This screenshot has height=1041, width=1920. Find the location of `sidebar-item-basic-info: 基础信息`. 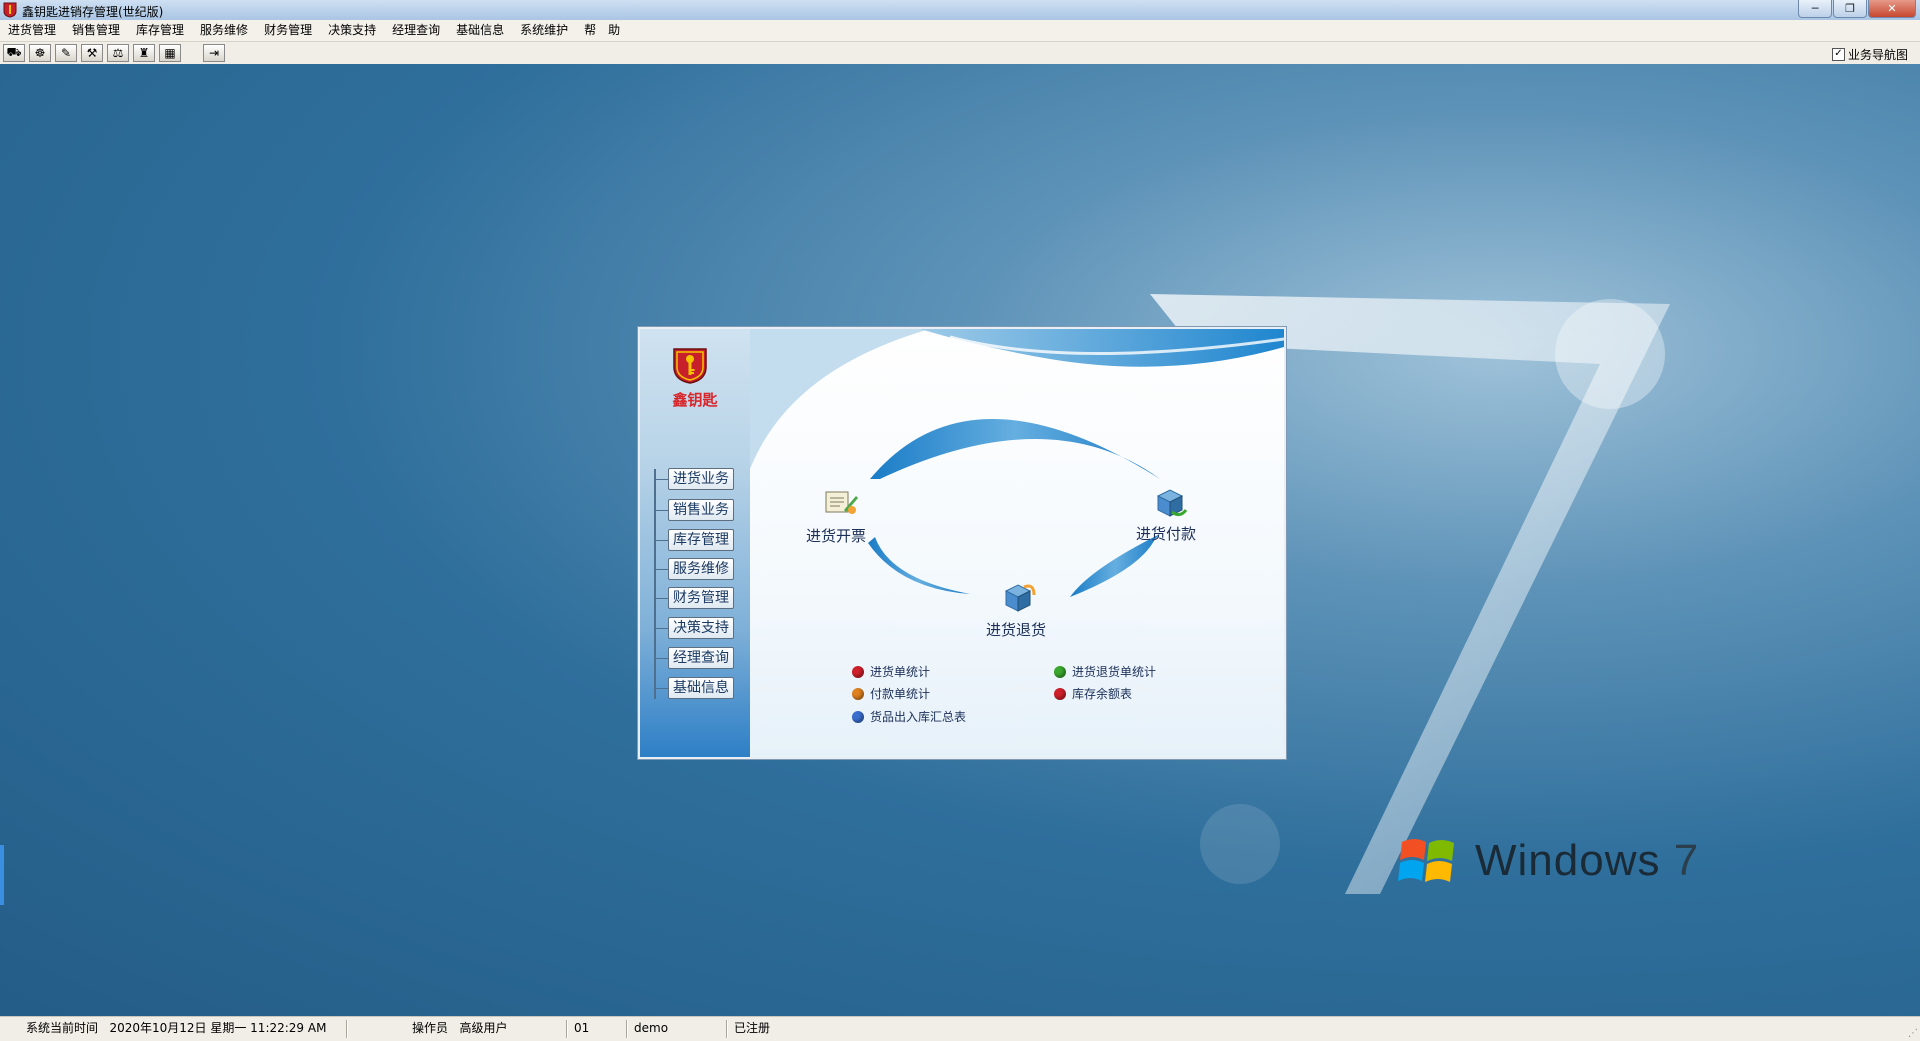

sidebar-item-basic-info: 基础信息 is located at coordinates (694, 688).